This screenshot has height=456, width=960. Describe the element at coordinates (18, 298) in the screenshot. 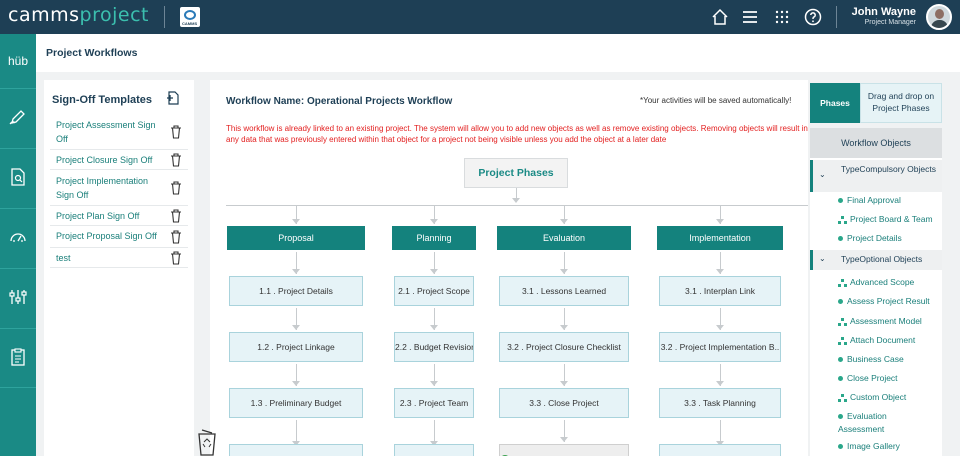

I see `sidebar-item-settings` at that location.